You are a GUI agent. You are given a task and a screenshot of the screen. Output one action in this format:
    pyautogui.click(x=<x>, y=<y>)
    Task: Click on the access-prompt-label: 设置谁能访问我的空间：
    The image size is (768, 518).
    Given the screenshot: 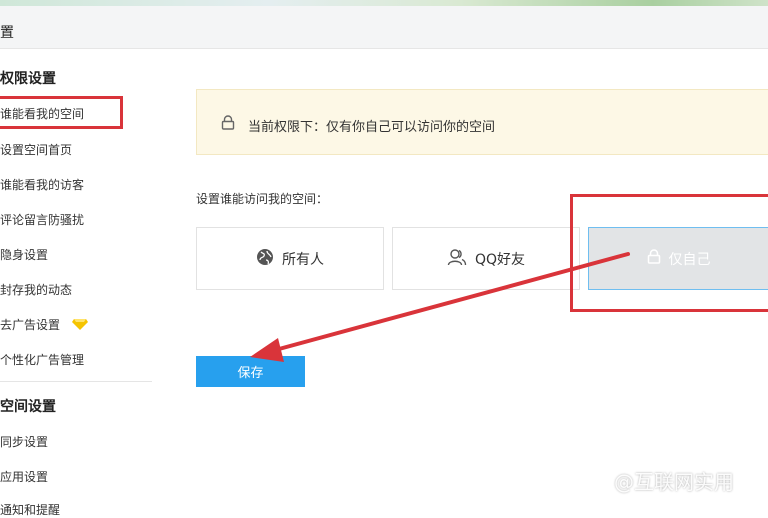 What is the action you would take?
    pyautogui.click(x=262, y=199)
    